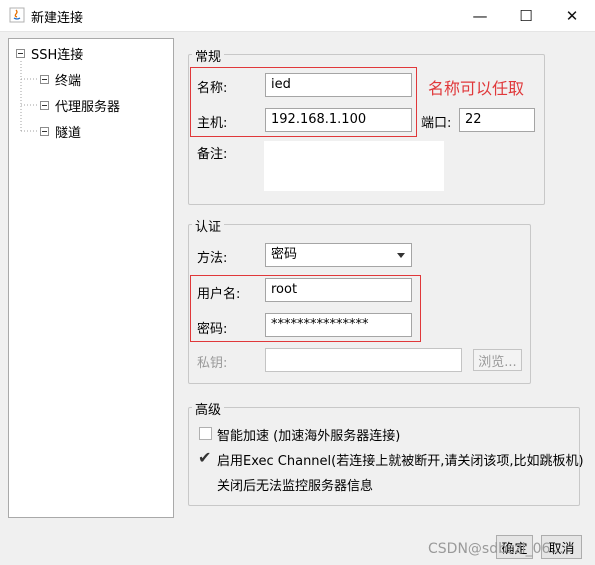 Image resolution: width=595 pixels, height=565 pixels. Describe the element at coordinates (572, 16) in the screenshot. I see `close-button: ✕` at that location.